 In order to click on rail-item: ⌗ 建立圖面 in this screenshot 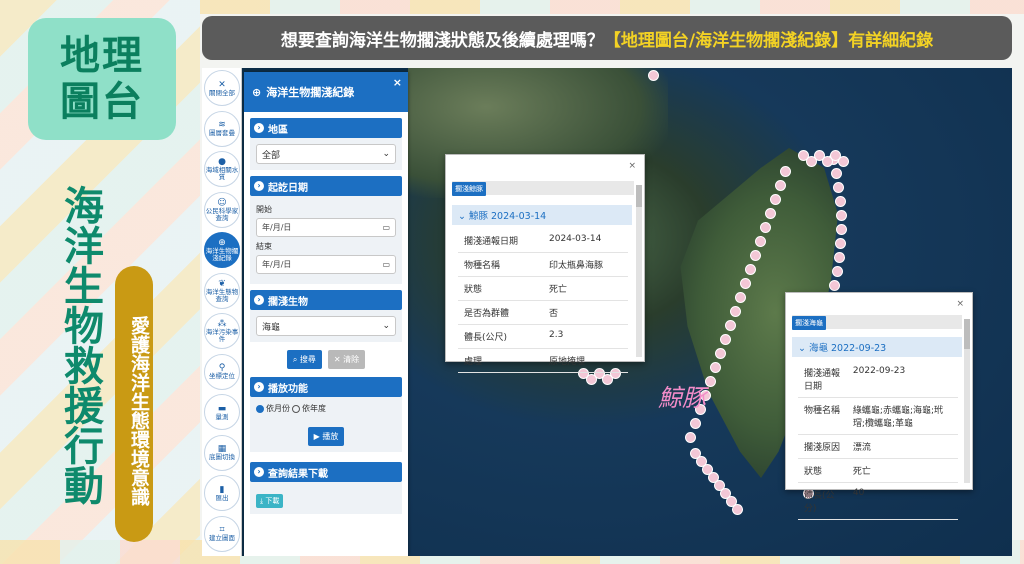, I will do `click(222, 533)`.